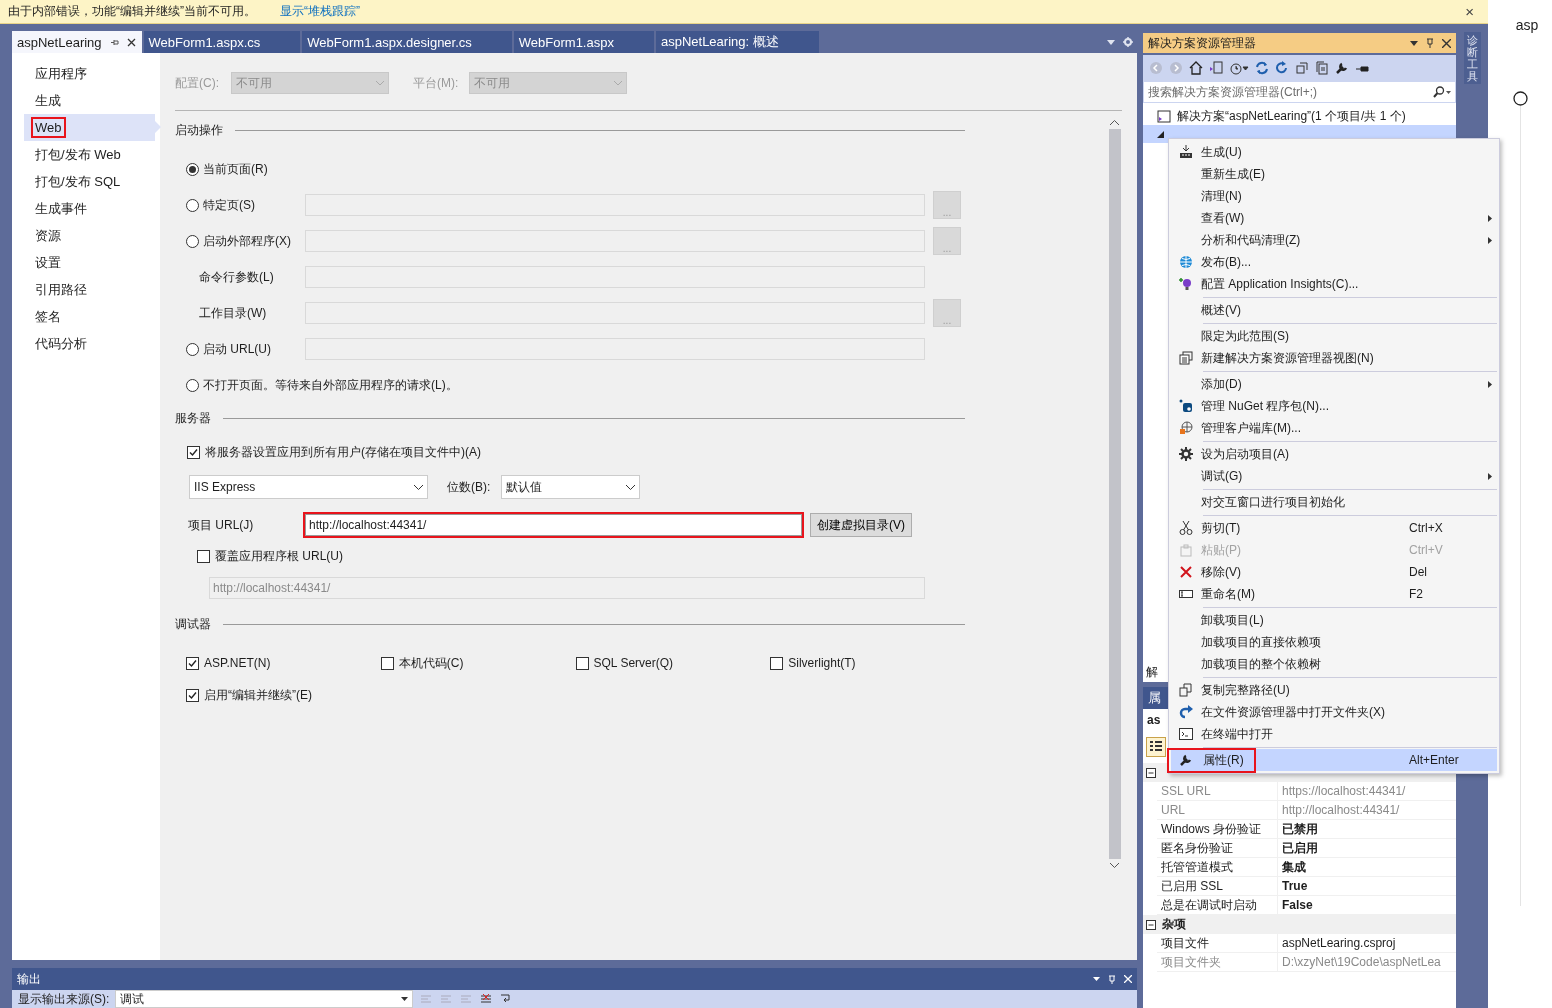  I want to click on dropdown: IIS Express, so click(308, 487).